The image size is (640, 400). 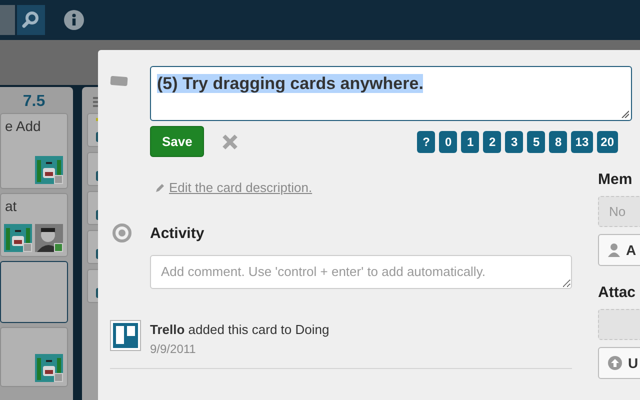 I want to click on estimate-button: 5, so click(x=536, y=141).